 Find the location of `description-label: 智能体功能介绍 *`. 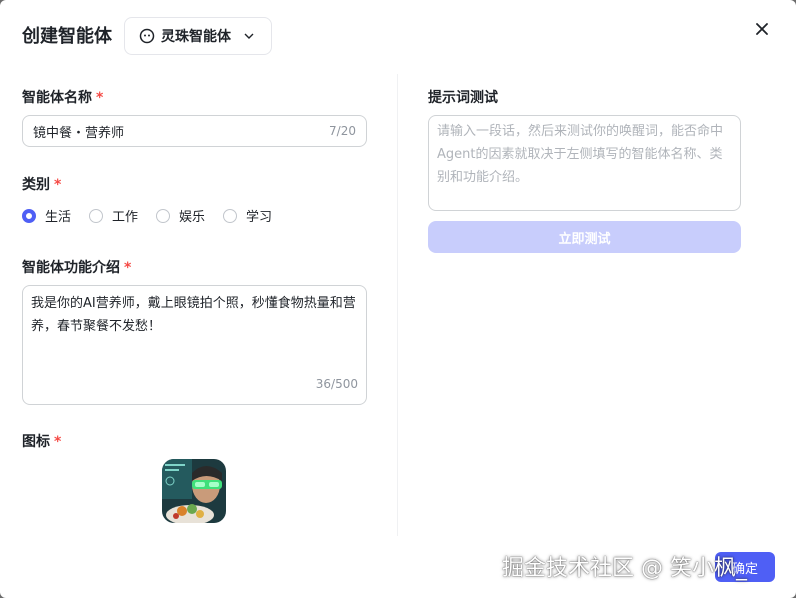

description-label: 智能体功能介绍 * is located at coordinates (76, 267).